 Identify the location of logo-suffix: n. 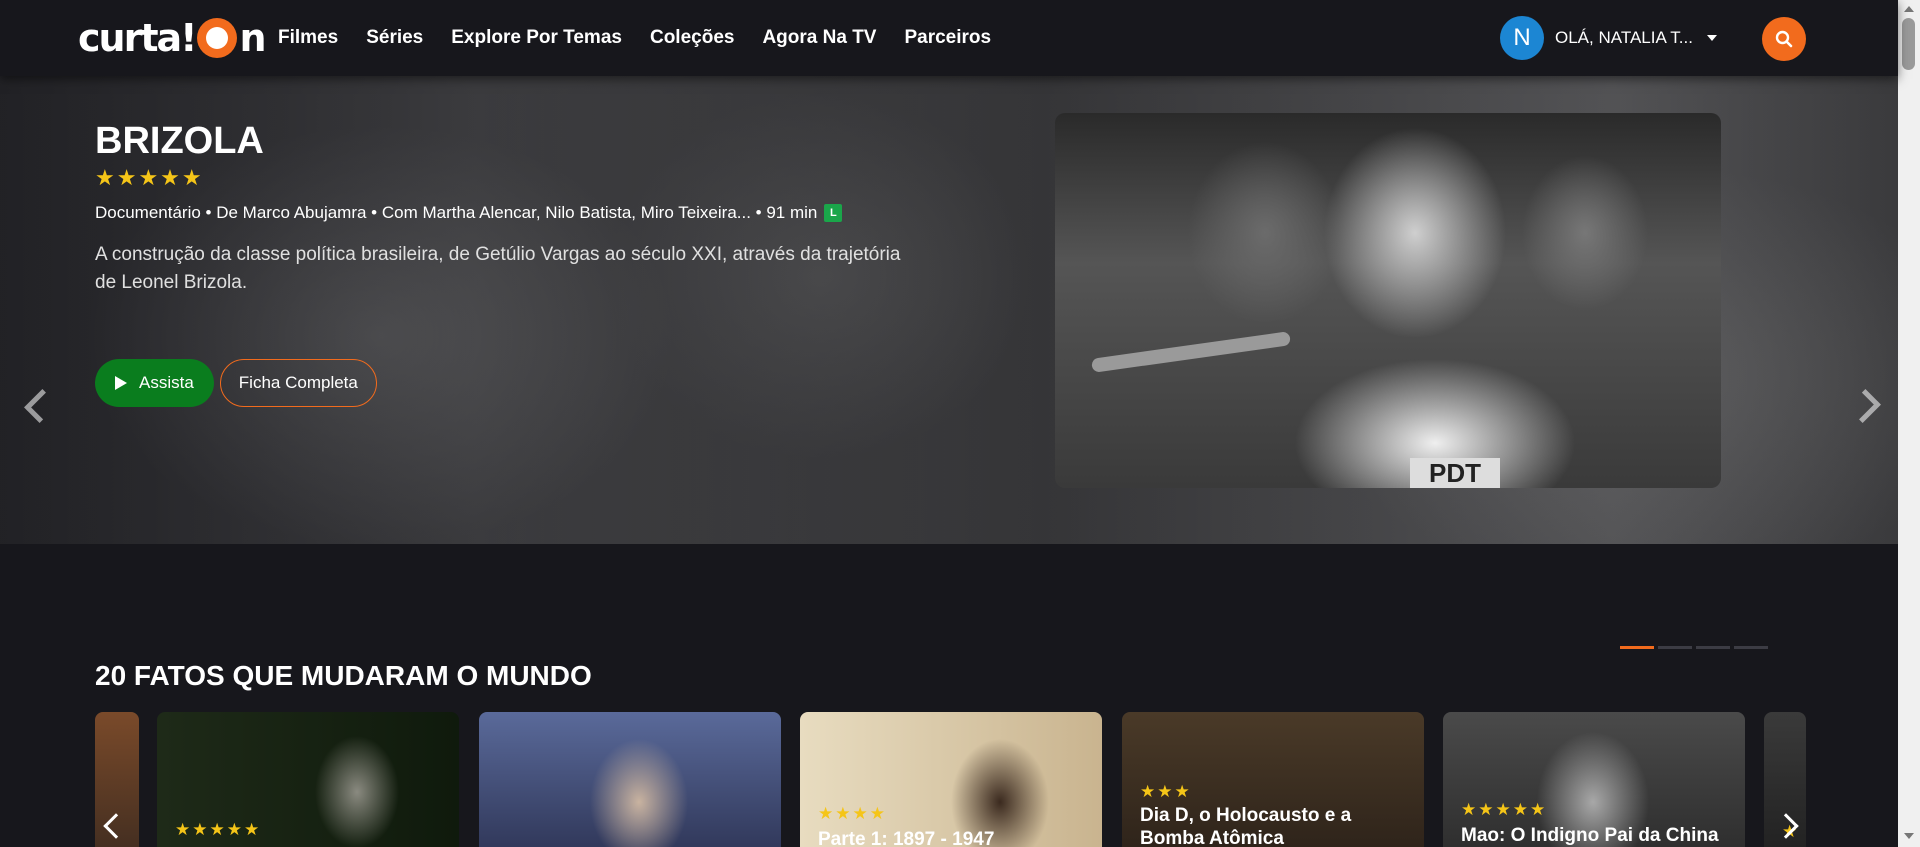
(253, 38).